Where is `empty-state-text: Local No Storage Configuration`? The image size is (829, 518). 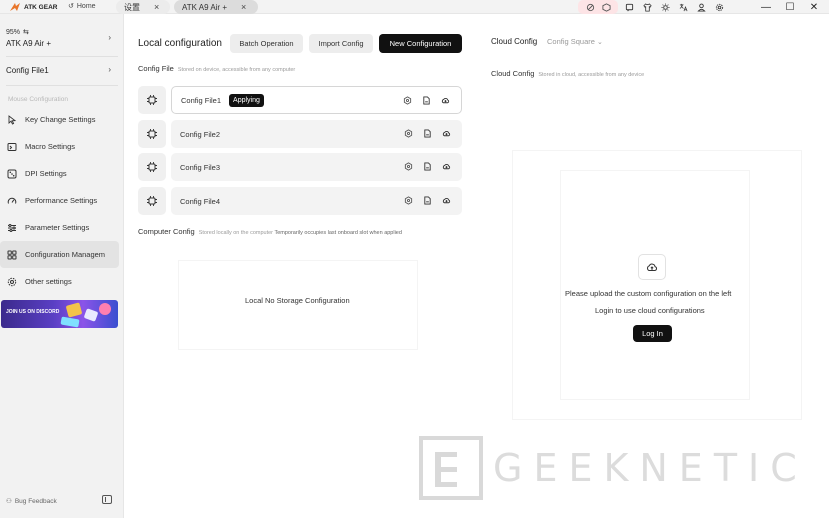
empty-state-text: Local No Storage Configuration is located at coordinates (297, 300).